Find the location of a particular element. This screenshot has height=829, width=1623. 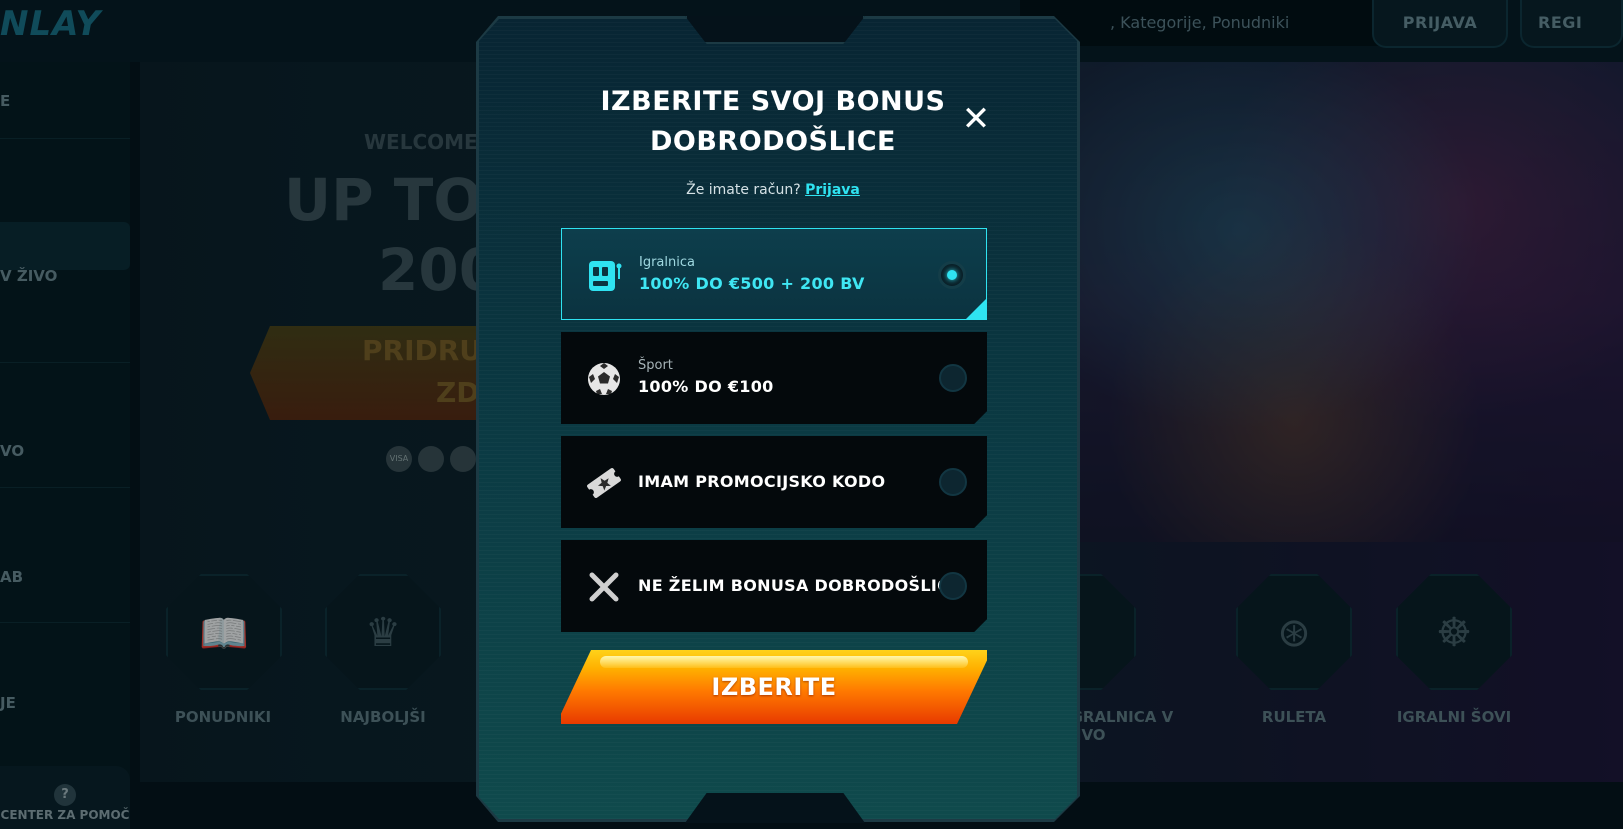

bonus-option-casino: Igralnica 100% DO €500 + 200 BV is located at coordinates (774, 274).